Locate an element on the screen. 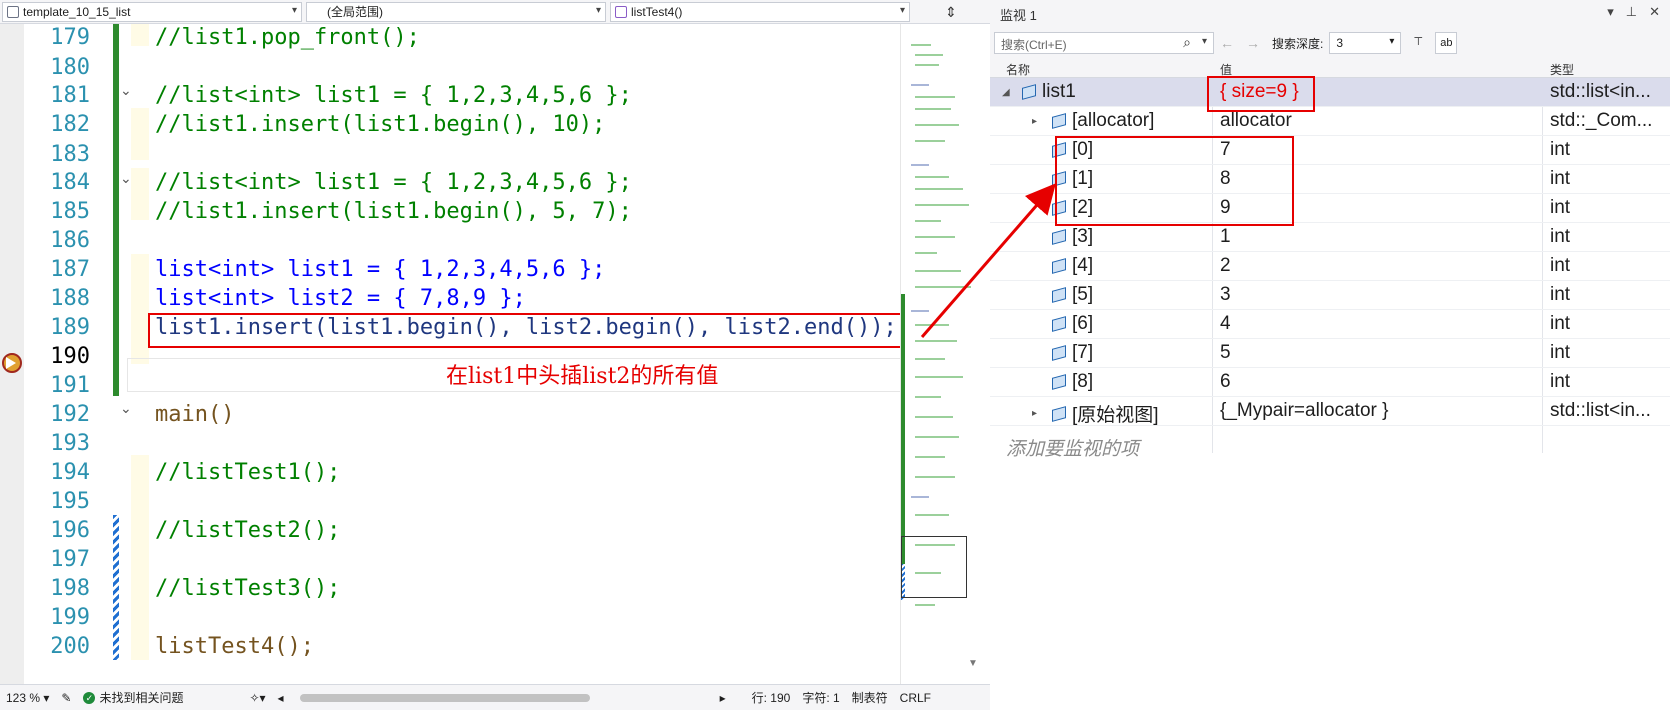 This screenshot has height=710, width=1670. hex-display-icon: ab is located at coordinates (1446, 43).